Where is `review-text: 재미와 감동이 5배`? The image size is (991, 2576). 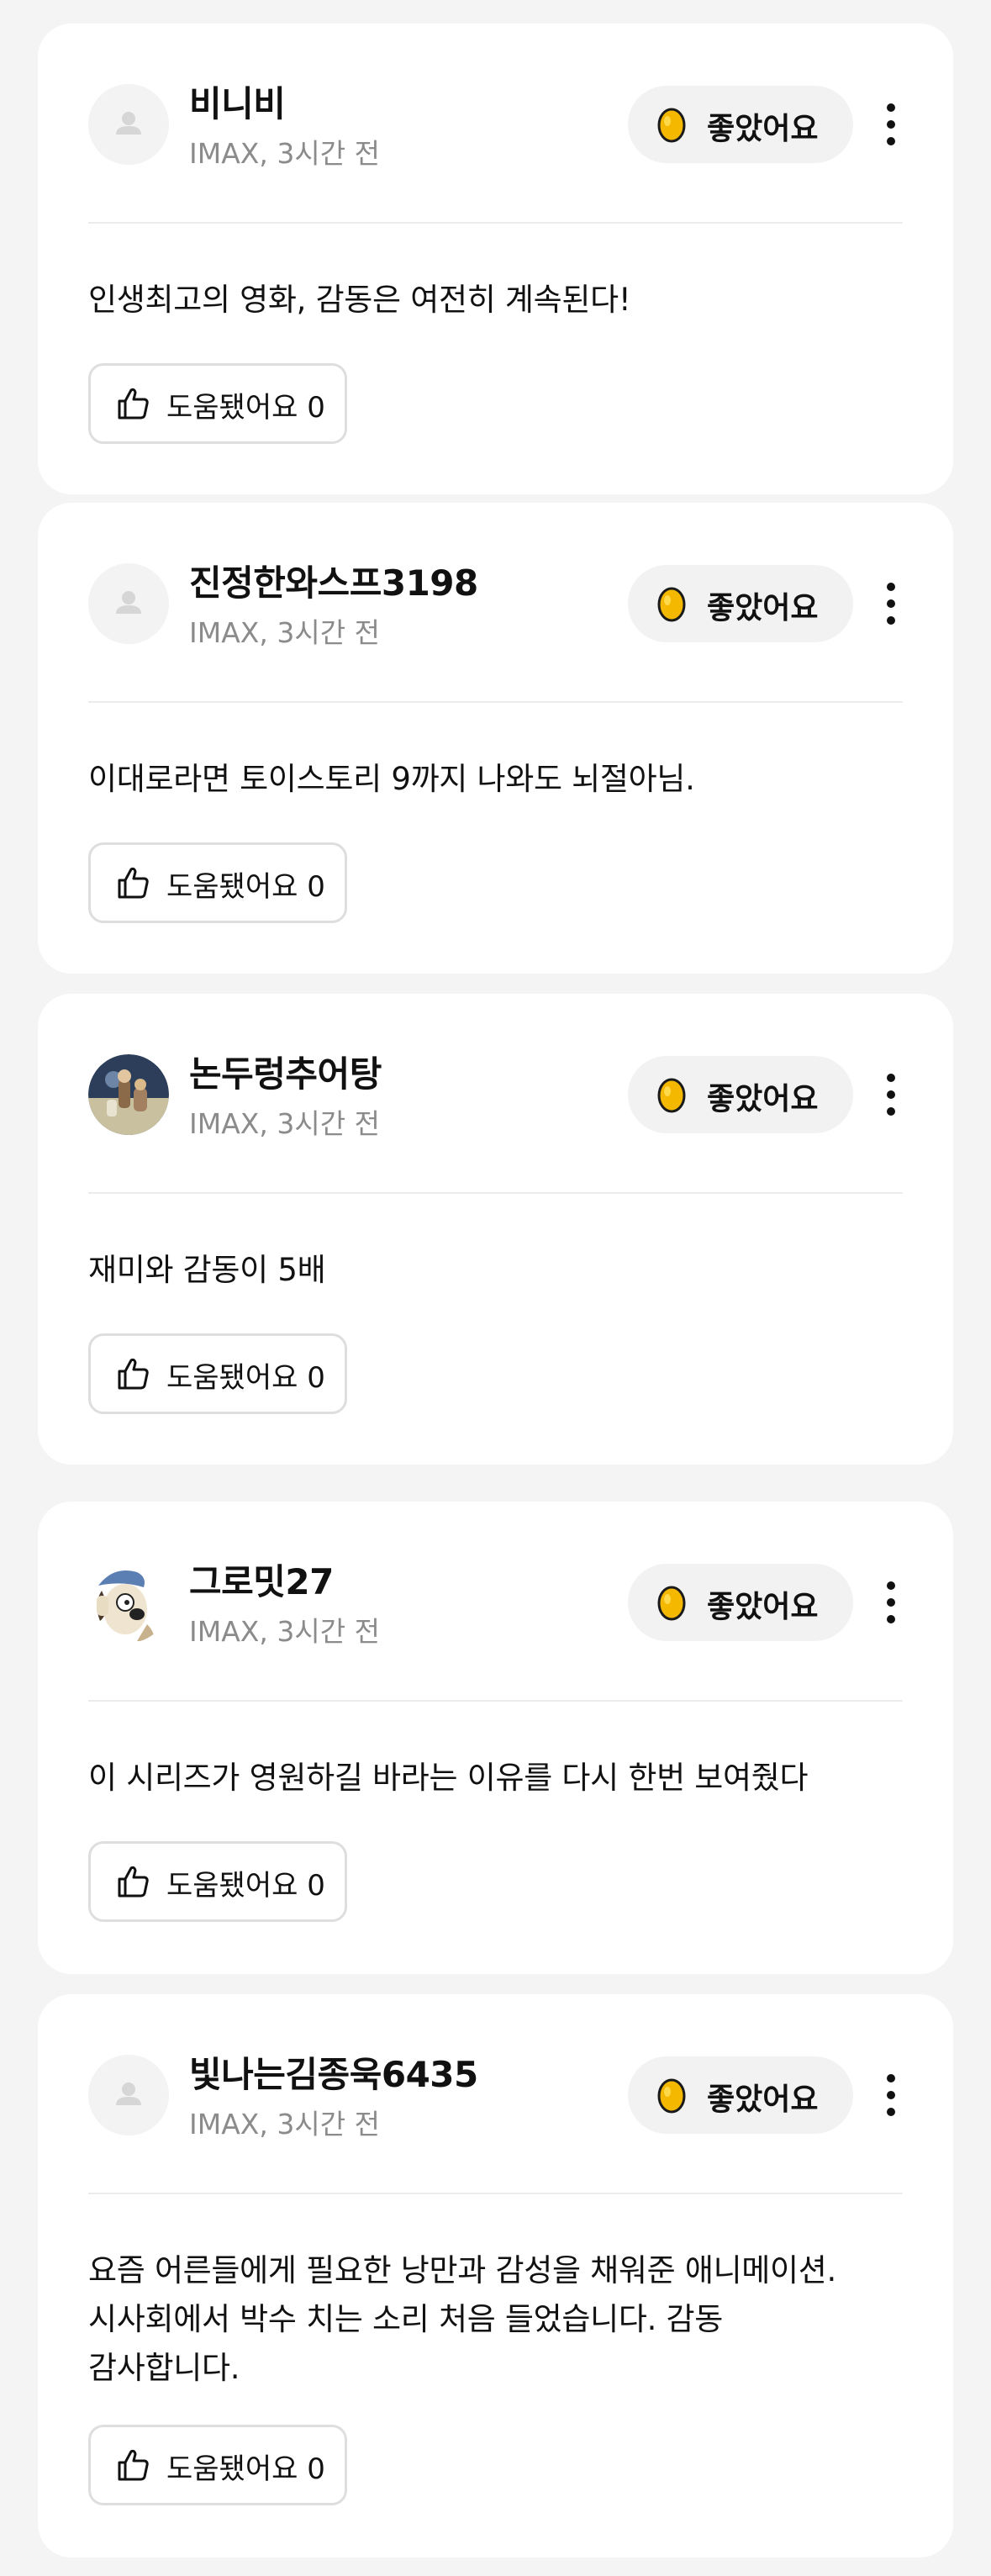 review-text: 재미와 감동이 5배 is located at coordinates (207, 1270).